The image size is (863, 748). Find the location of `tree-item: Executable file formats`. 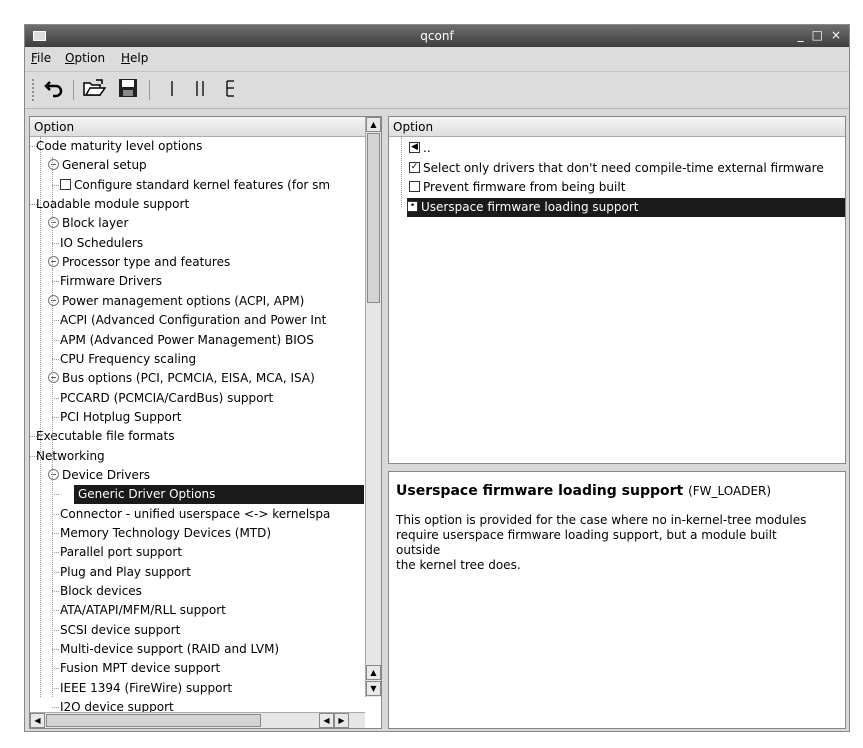

tree-item: Executable file formats is located at coordinates (105, 436).